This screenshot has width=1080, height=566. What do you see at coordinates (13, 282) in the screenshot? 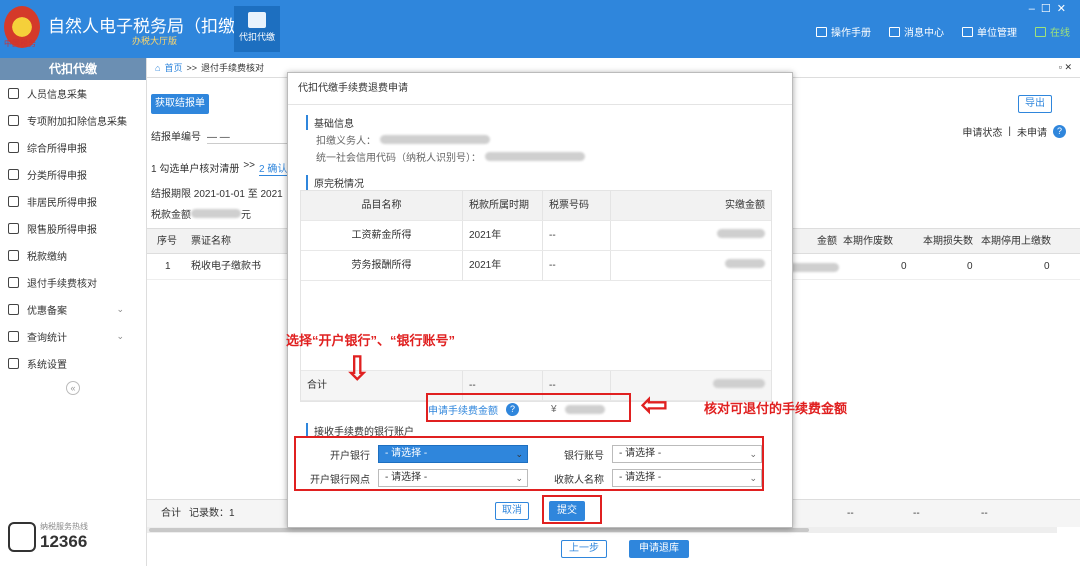
I see `doc-icon` at bounding box center [13, 282].